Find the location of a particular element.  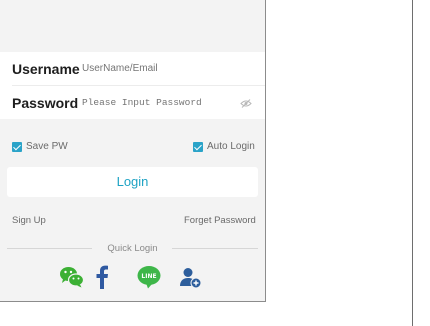

auto-login-checkbox: Auto Login is located at coordinates (224, 146).